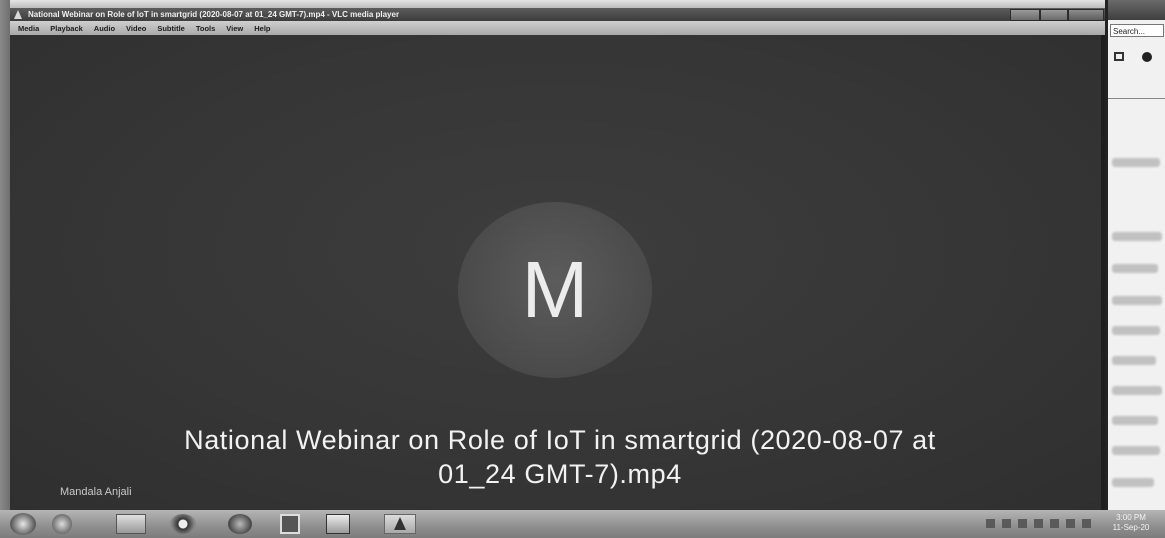 Image resolution: width=1165 pixels, height=538 pixels. I want to click on flag-icon, so click(1054, 523).